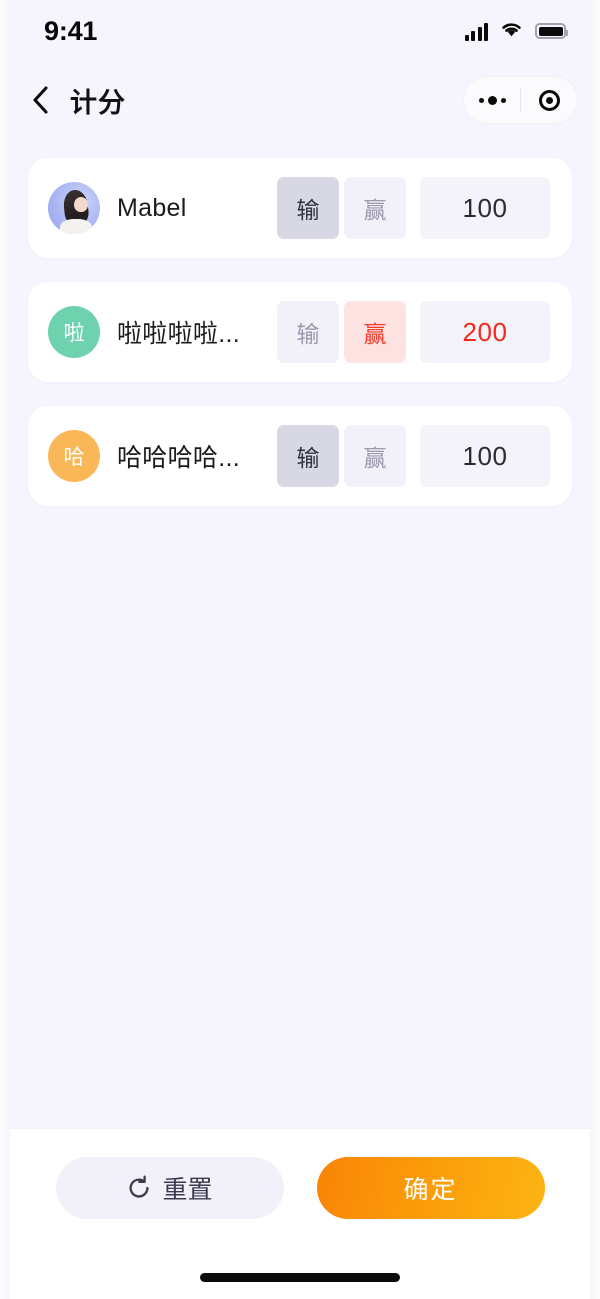 The image size is (600, 1299). I want to click on avatar: 哈, so click(74, 456).